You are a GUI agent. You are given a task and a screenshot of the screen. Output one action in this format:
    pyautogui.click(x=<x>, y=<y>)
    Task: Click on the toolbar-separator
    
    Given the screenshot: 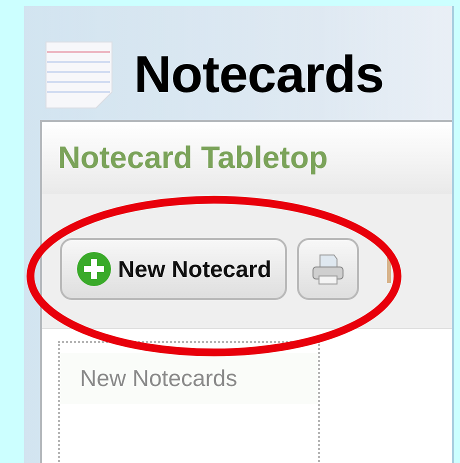 What is the action you would take?
    pyautogui.click(x=389, y=269)
    